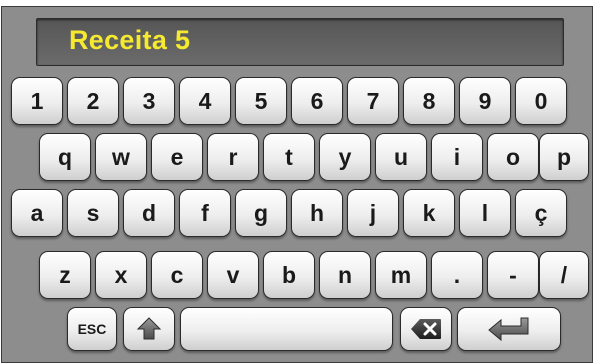 This screenshot has height=363, width=595. I want to click on shift-key, so click(149, 329).